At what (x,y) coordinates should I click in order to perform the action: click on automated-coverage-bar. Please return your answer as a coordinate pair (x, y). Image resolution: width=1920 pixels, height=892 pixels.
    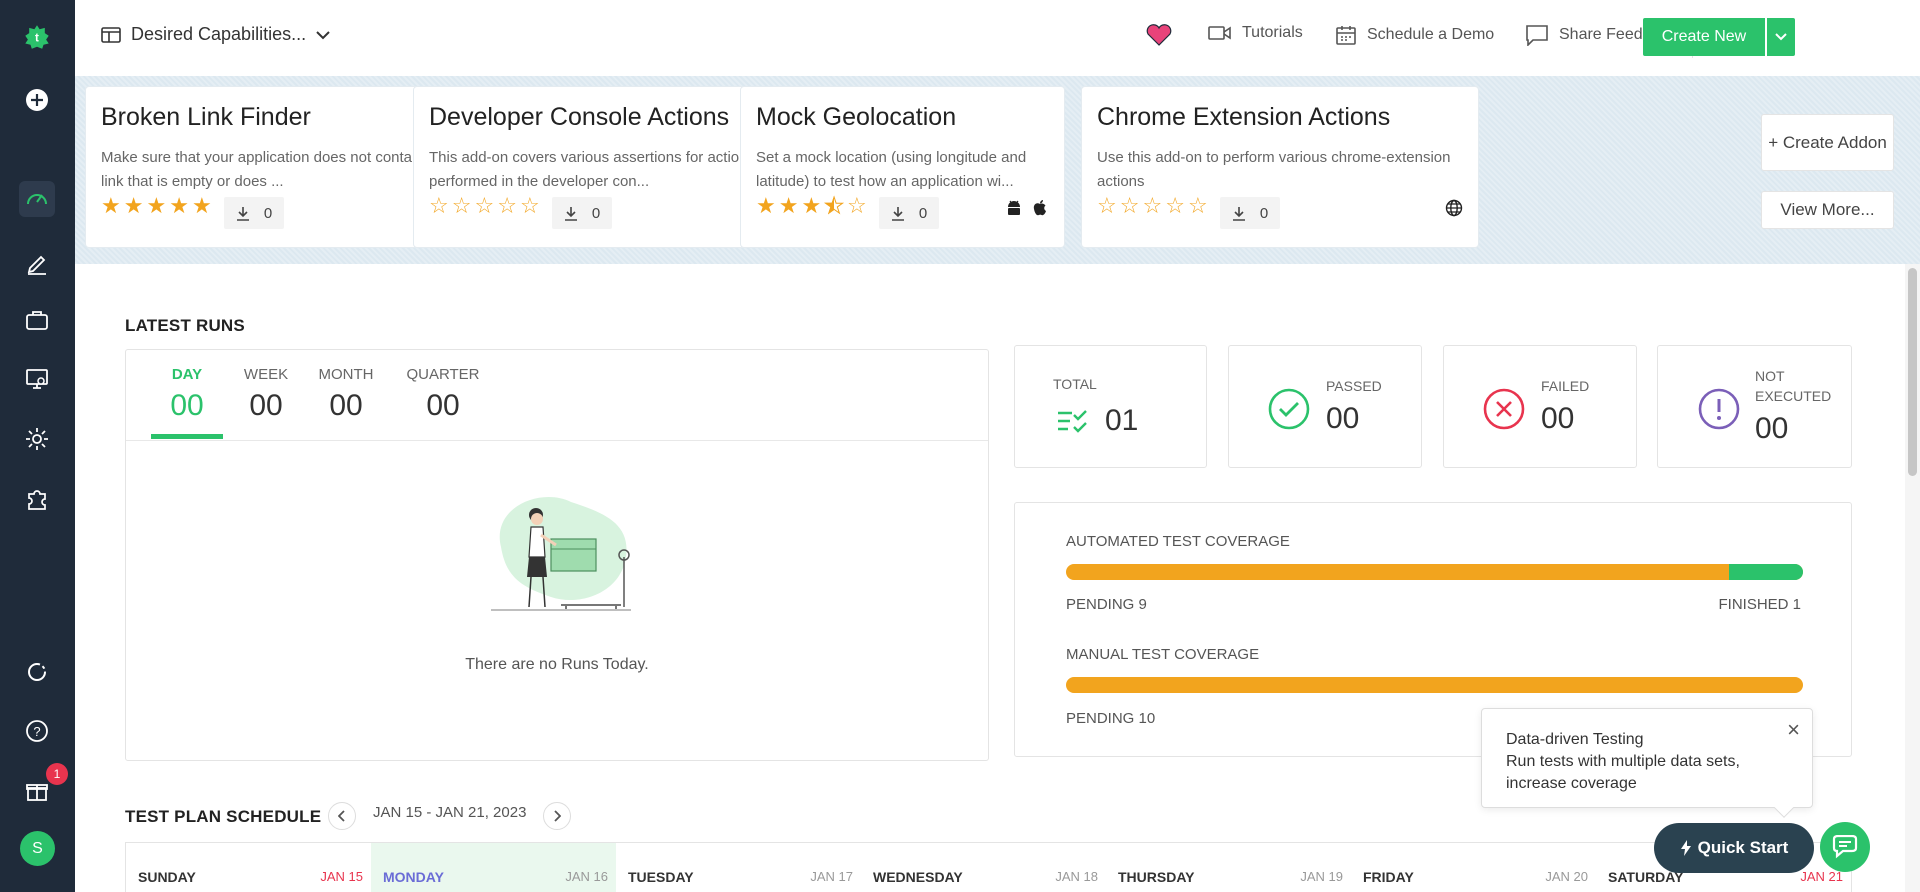
    Looking at the image, I should click on (1434, 572).